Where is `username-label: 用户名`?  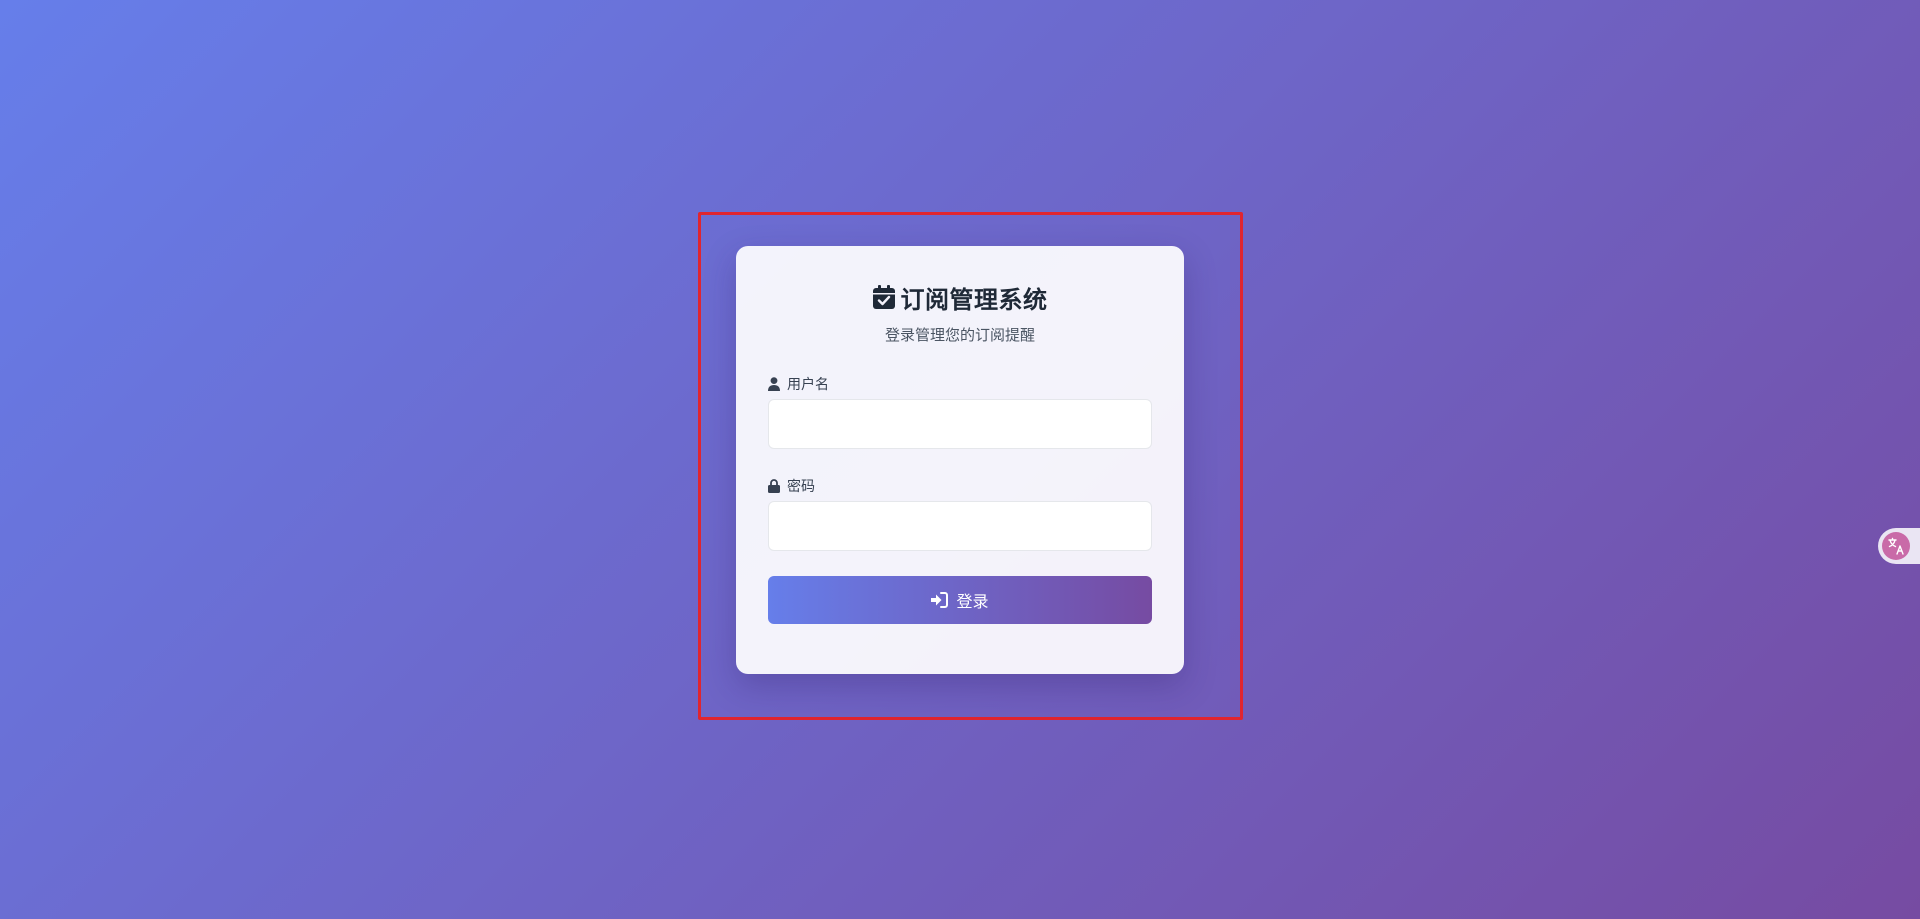 username-label: 用户名 is located at coordinates (808, 385).